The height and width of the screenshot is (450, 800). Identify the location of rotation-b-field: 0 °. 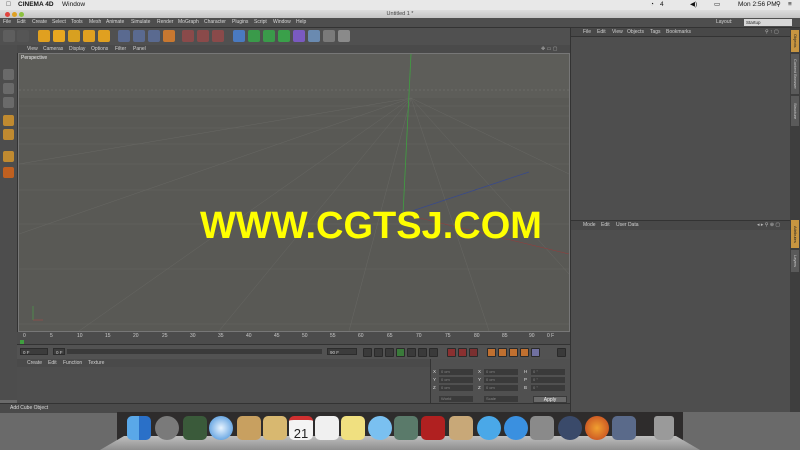
(548, 388).